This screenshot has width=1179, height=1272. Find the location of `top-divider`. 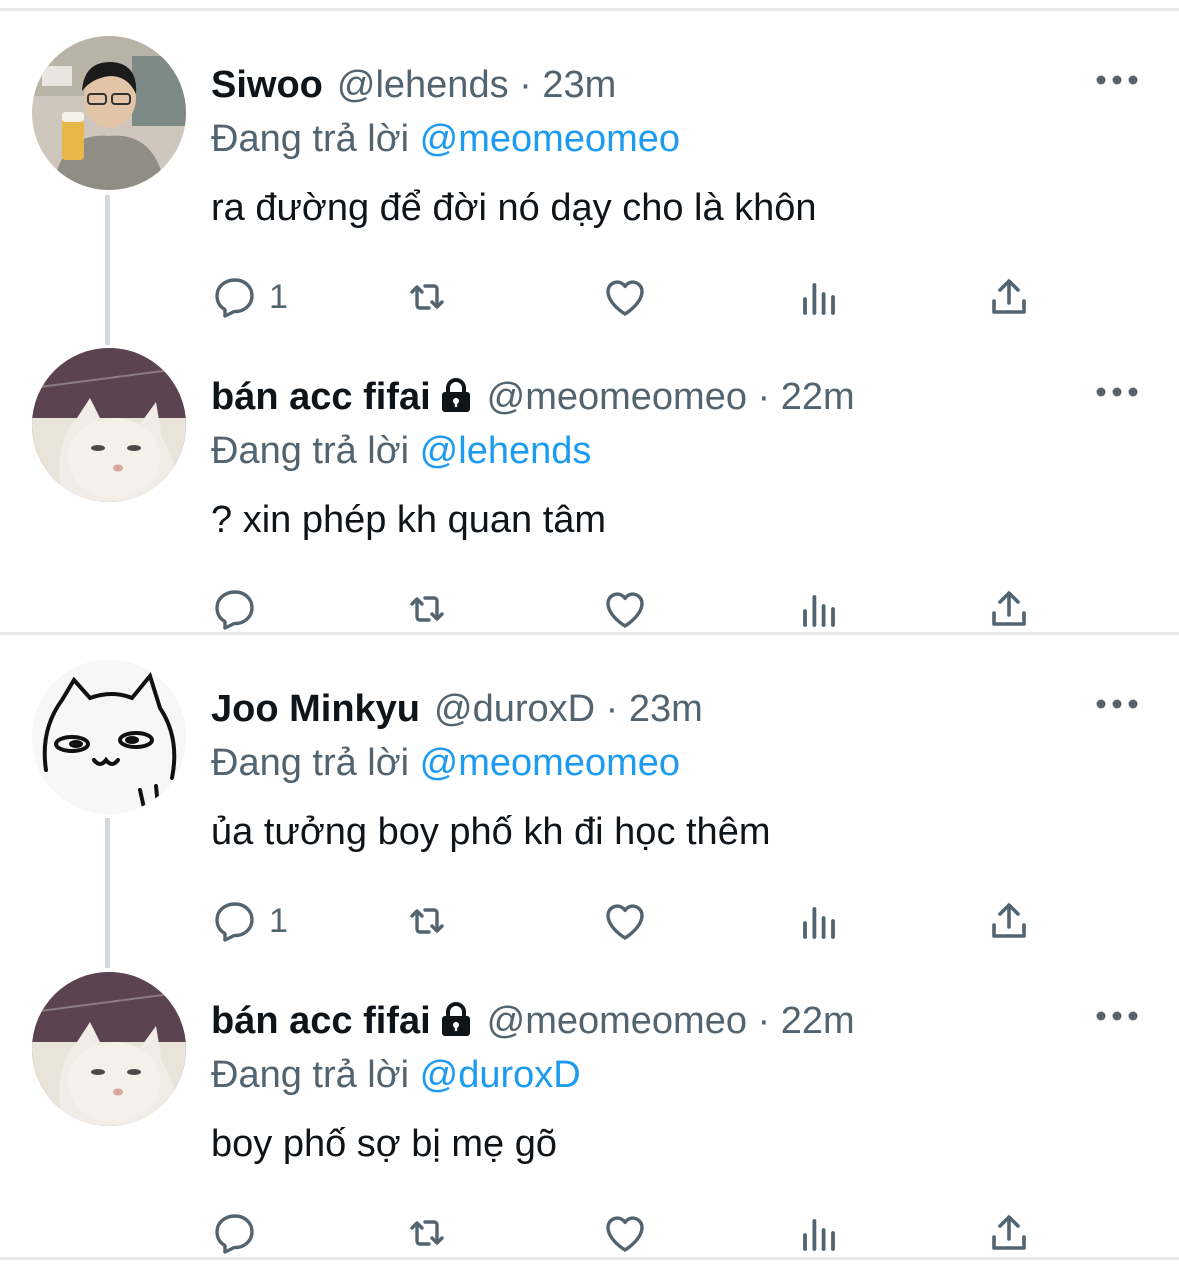

top-divider is located at coordinates (589, 9).